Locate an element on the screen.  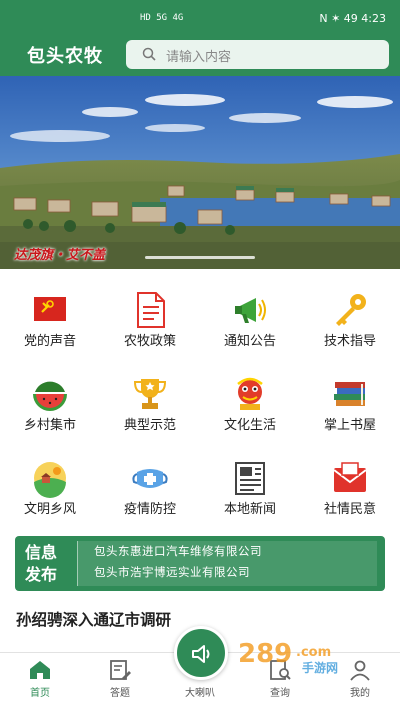
grid-item-village-market: 乡村集市 is located at coordinates (50, 405).